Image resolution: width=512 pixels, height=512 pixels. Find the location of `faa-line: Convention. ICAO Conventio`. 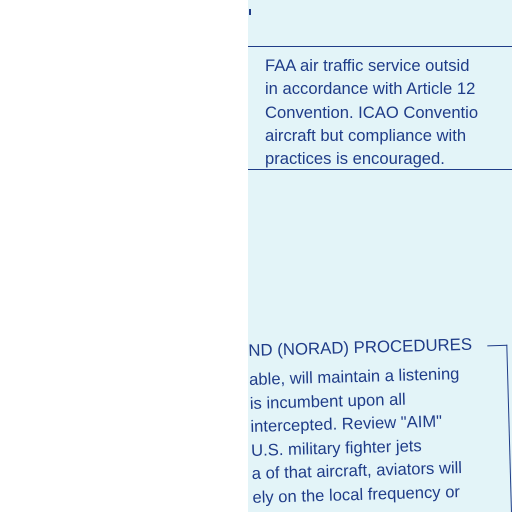

faa-line: Convention. ICAO Conventio is located at coordinates (372, 112).